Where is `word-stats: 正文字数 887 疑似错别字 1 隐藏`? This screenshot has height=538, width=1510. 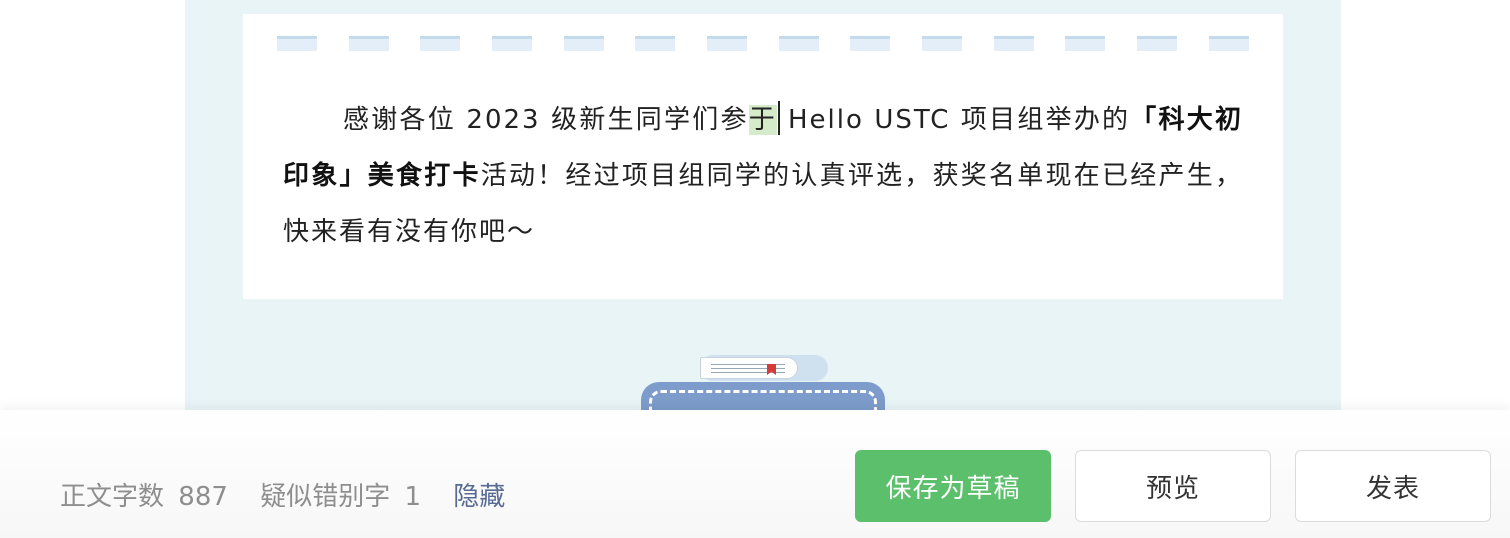 word-stats: 正文字数 887 疑似错别字 1 隐藏 is located at coordinates (285, 494).